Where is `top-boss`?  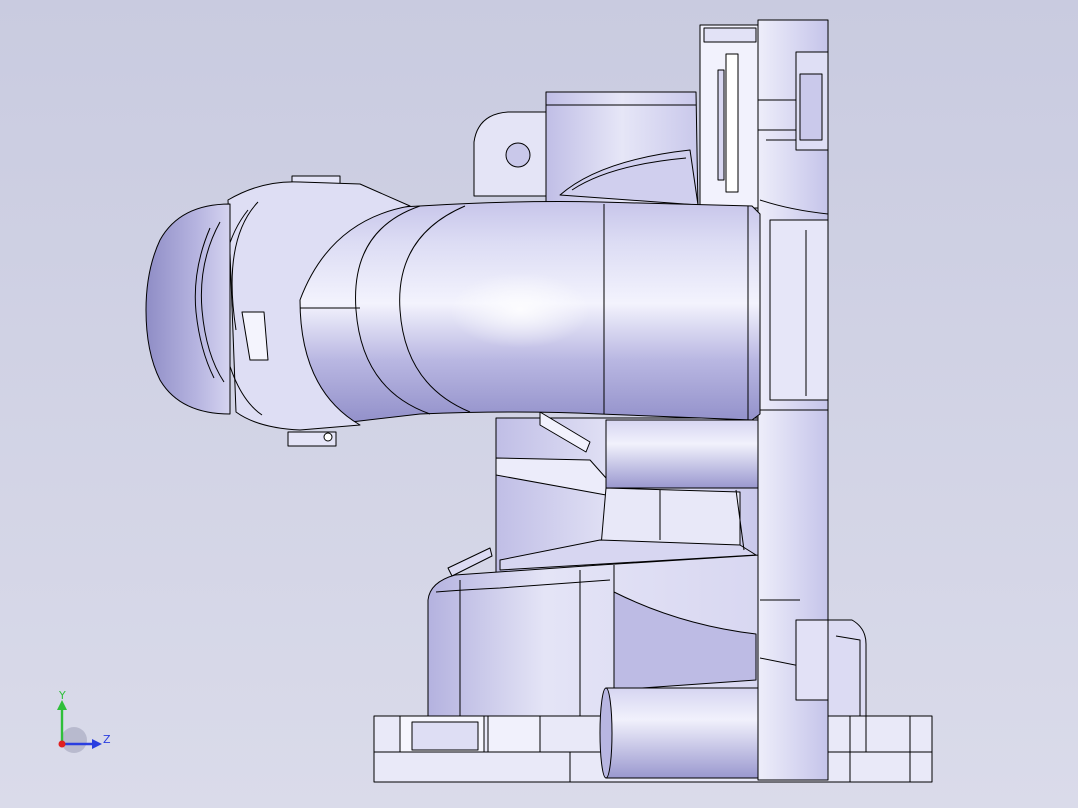
top-boss is located at coordinates (622, 151).